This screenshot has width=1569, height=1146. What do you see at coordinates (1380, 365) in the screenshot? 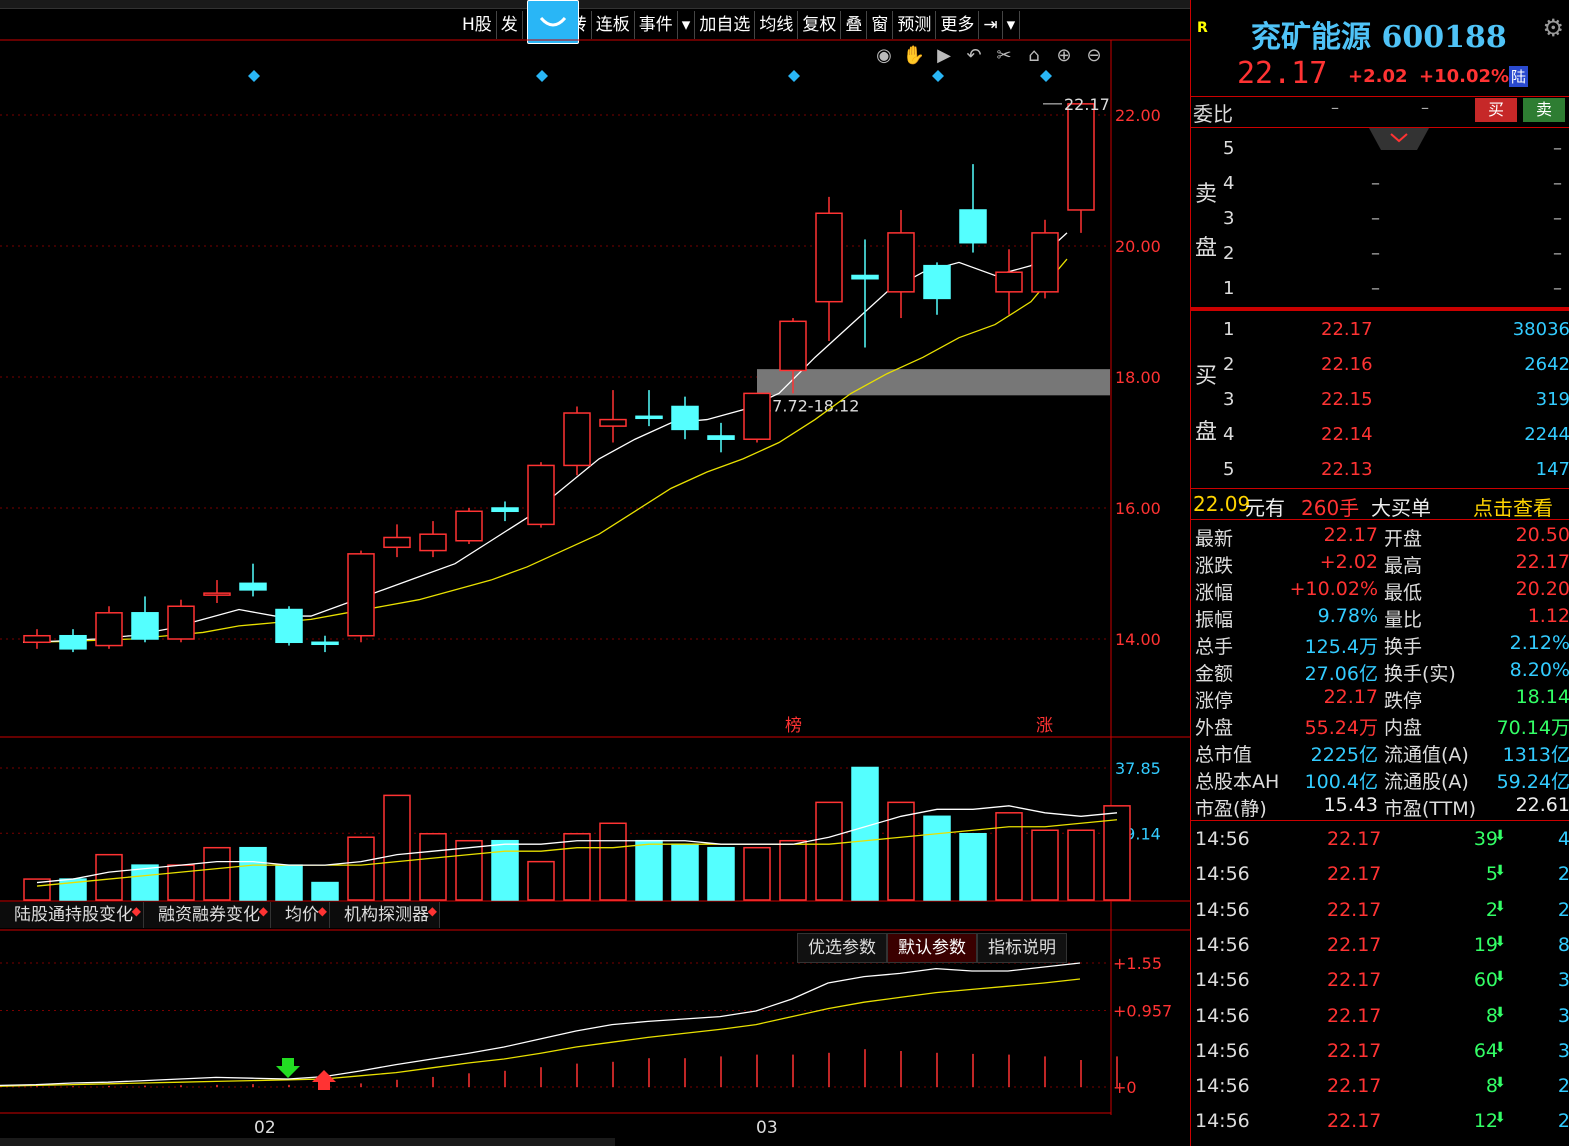
I see `bid-row: 2 22.16 2642` at bounding box center [1380, 365].